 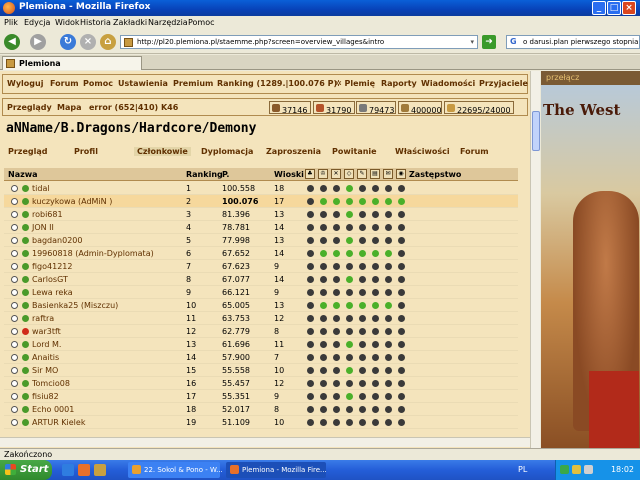 I want to click on table-row: JON II 4 78.781 14, so click(x=261, y=227).